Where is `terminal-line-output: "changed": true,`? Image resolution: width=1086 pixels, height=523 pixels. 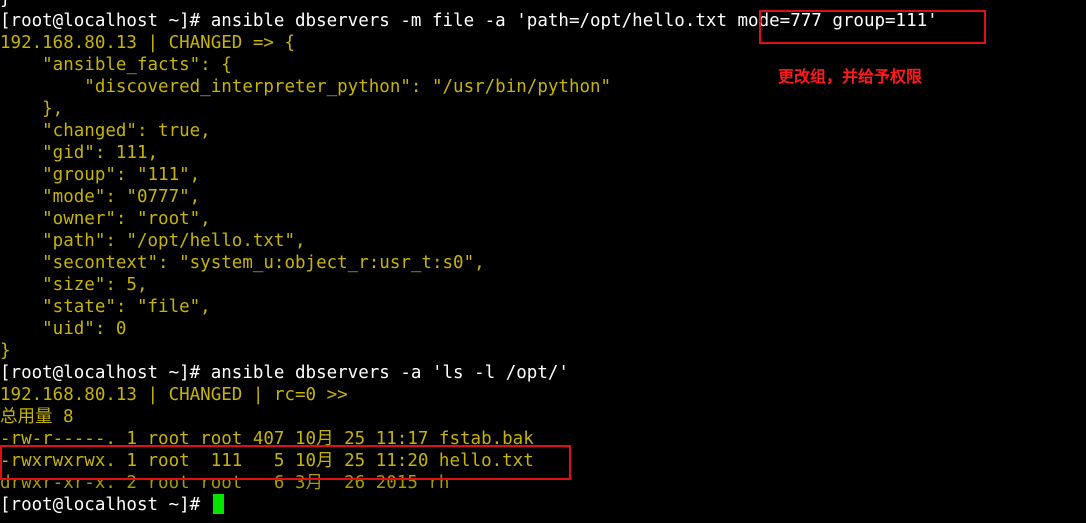 terminal-line-output: "changed": true, is located at coordinates (105, 131).